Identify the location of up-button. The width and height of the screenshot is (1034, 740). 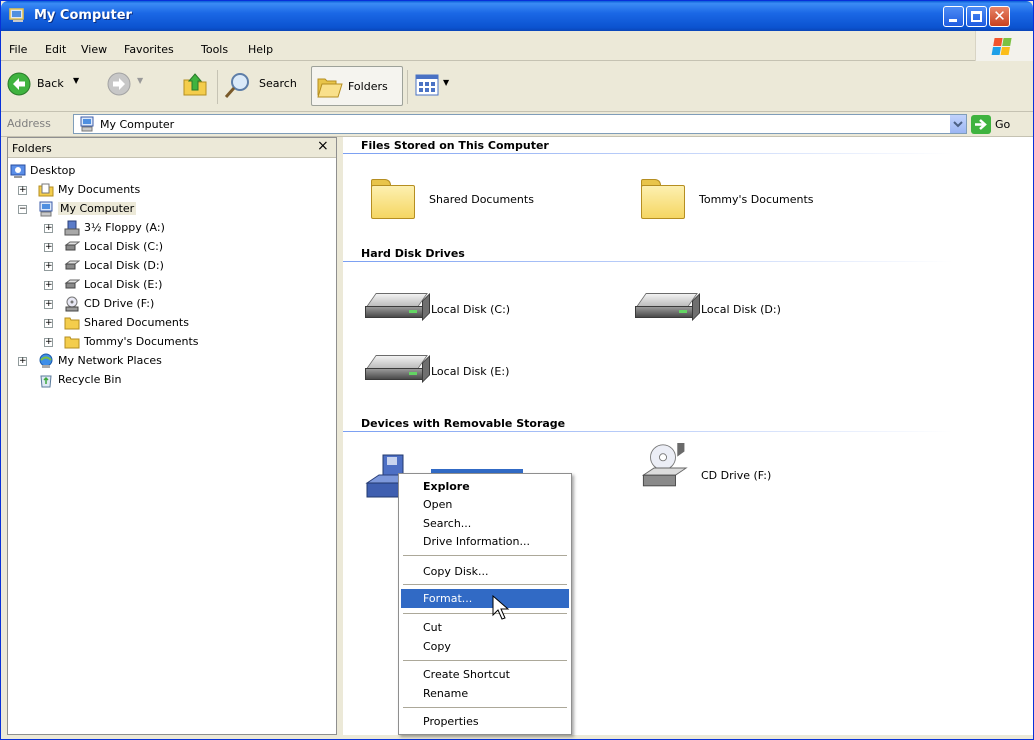
(196, 86).